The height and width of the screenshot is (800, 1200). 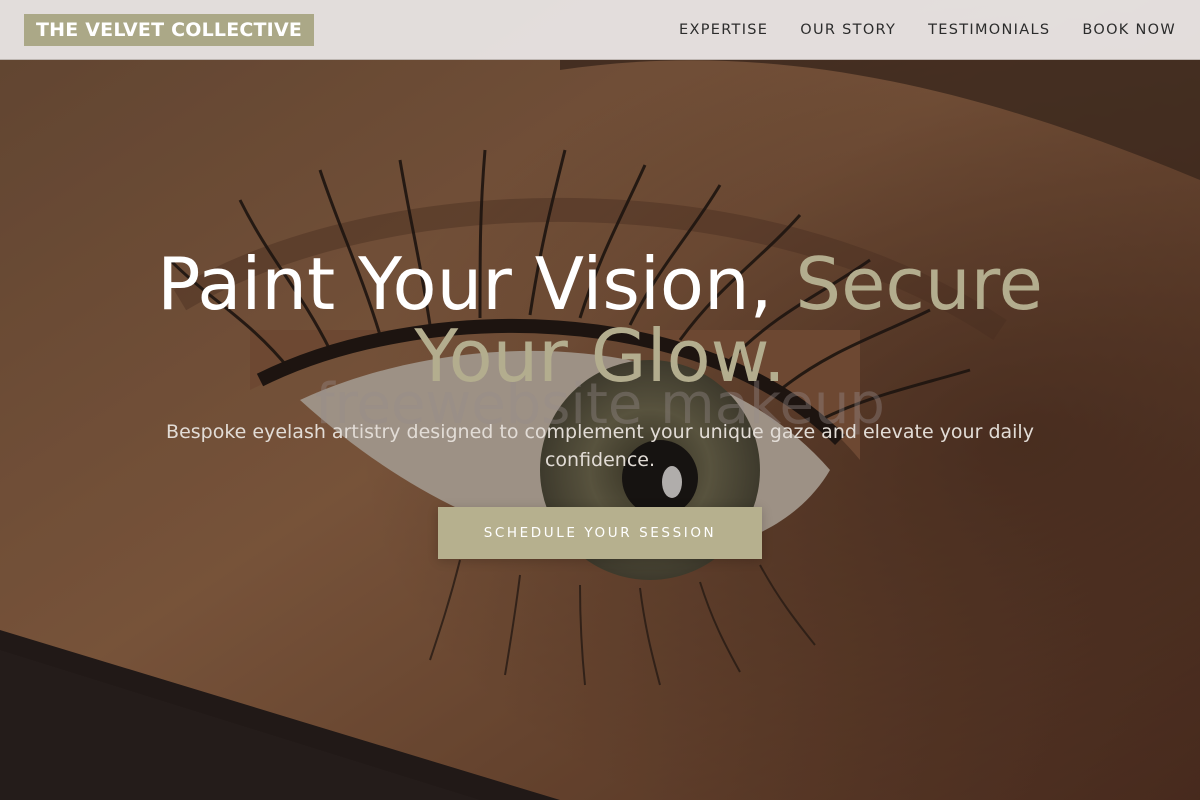 What do you see at coordinates (989, 30) in the screenshot?
I see `nav-link-testimonials: TESTIMONIALS` at bounding box center [989, 30].